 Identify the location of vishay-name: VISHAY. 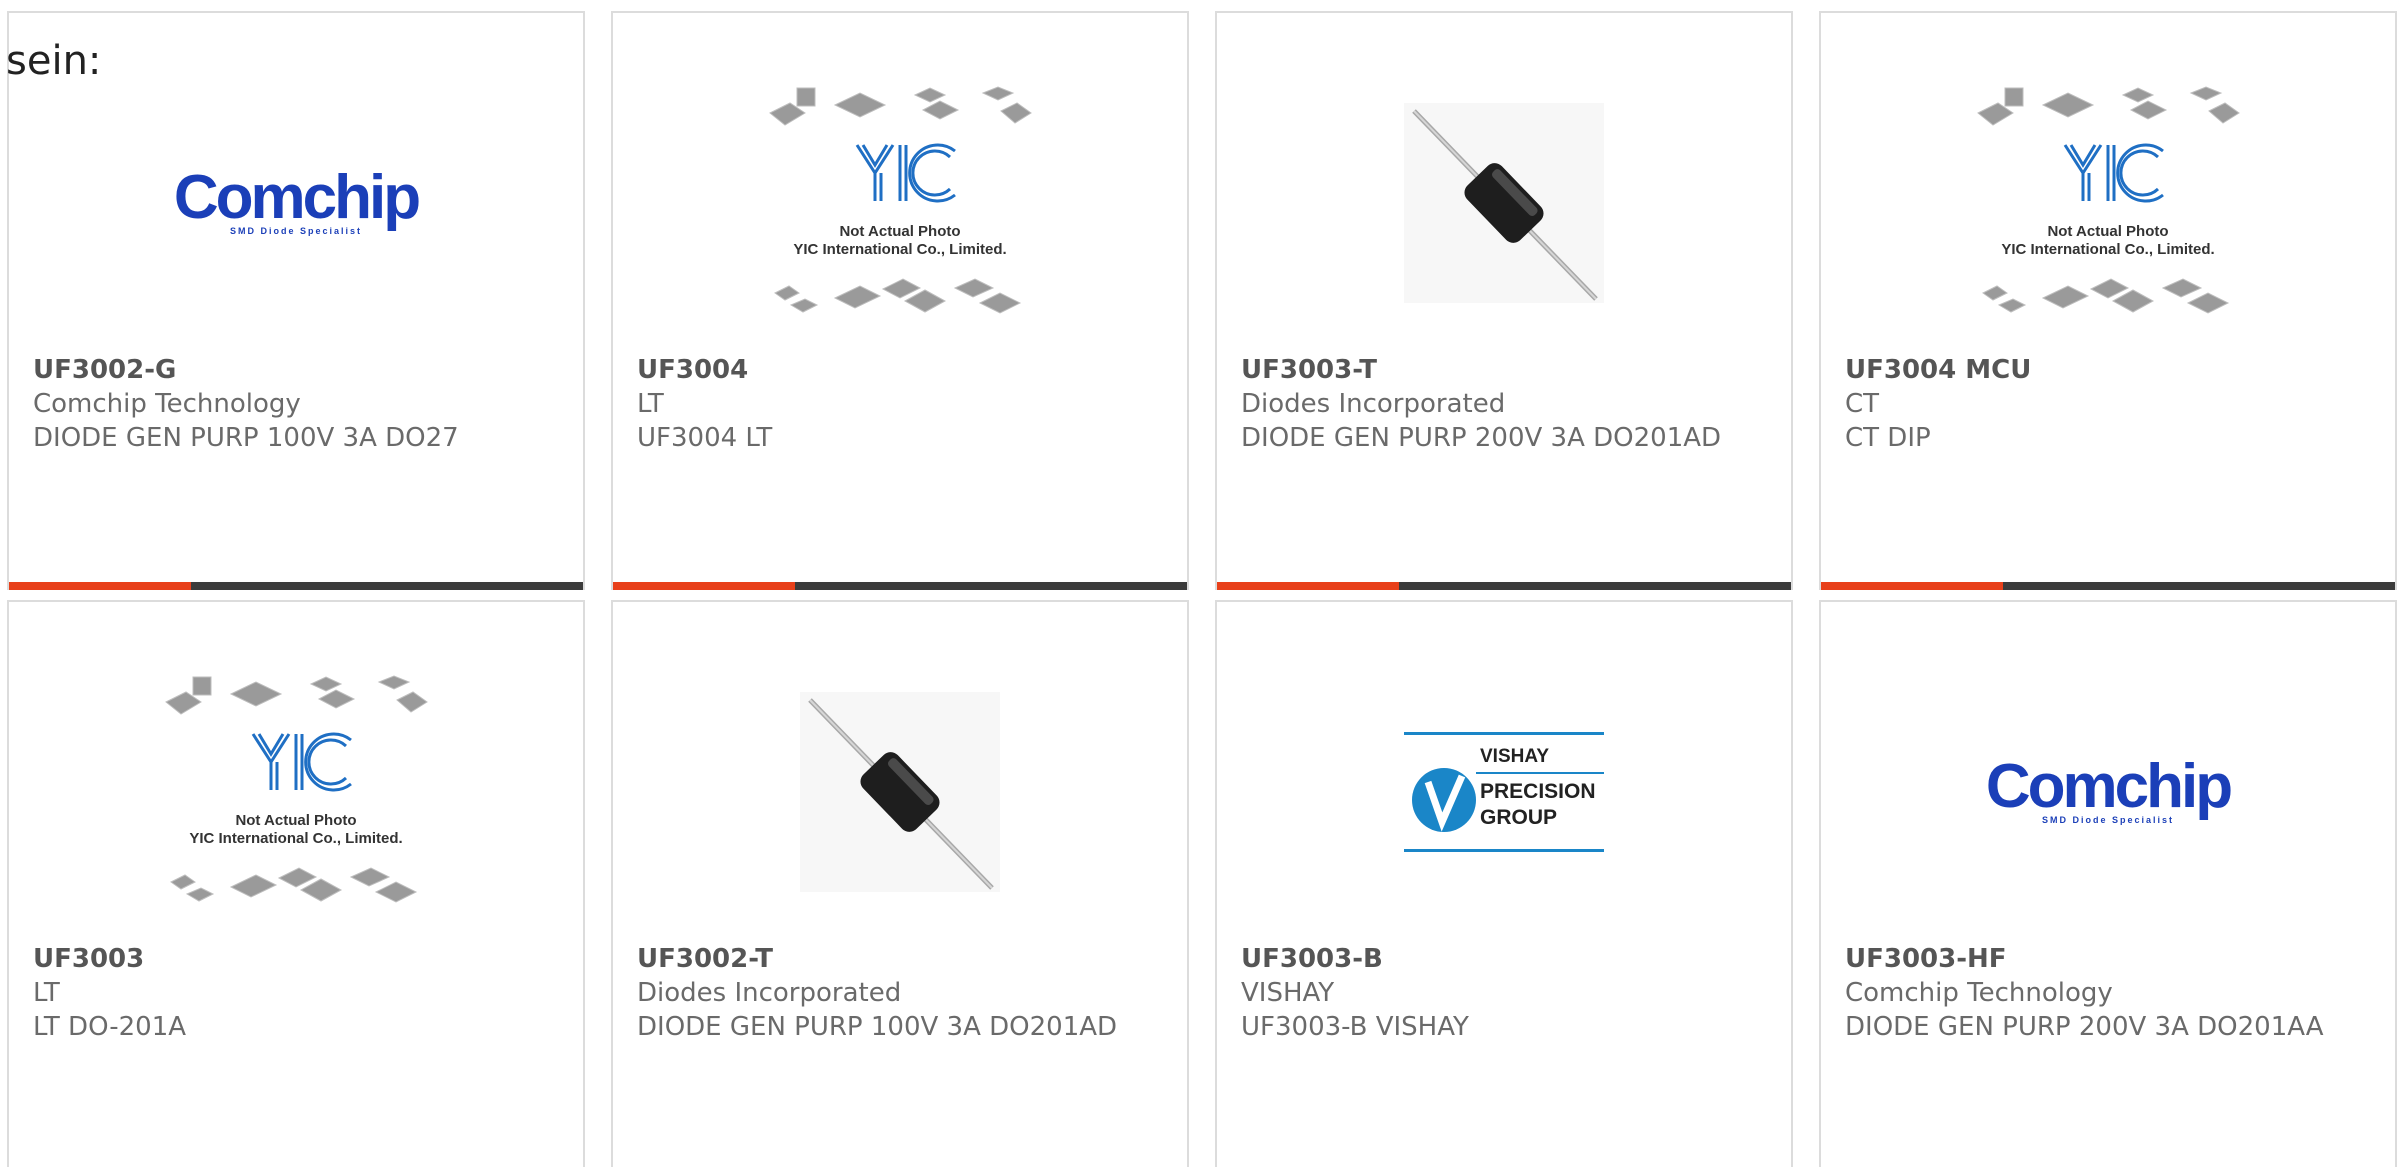
(1514, 756).